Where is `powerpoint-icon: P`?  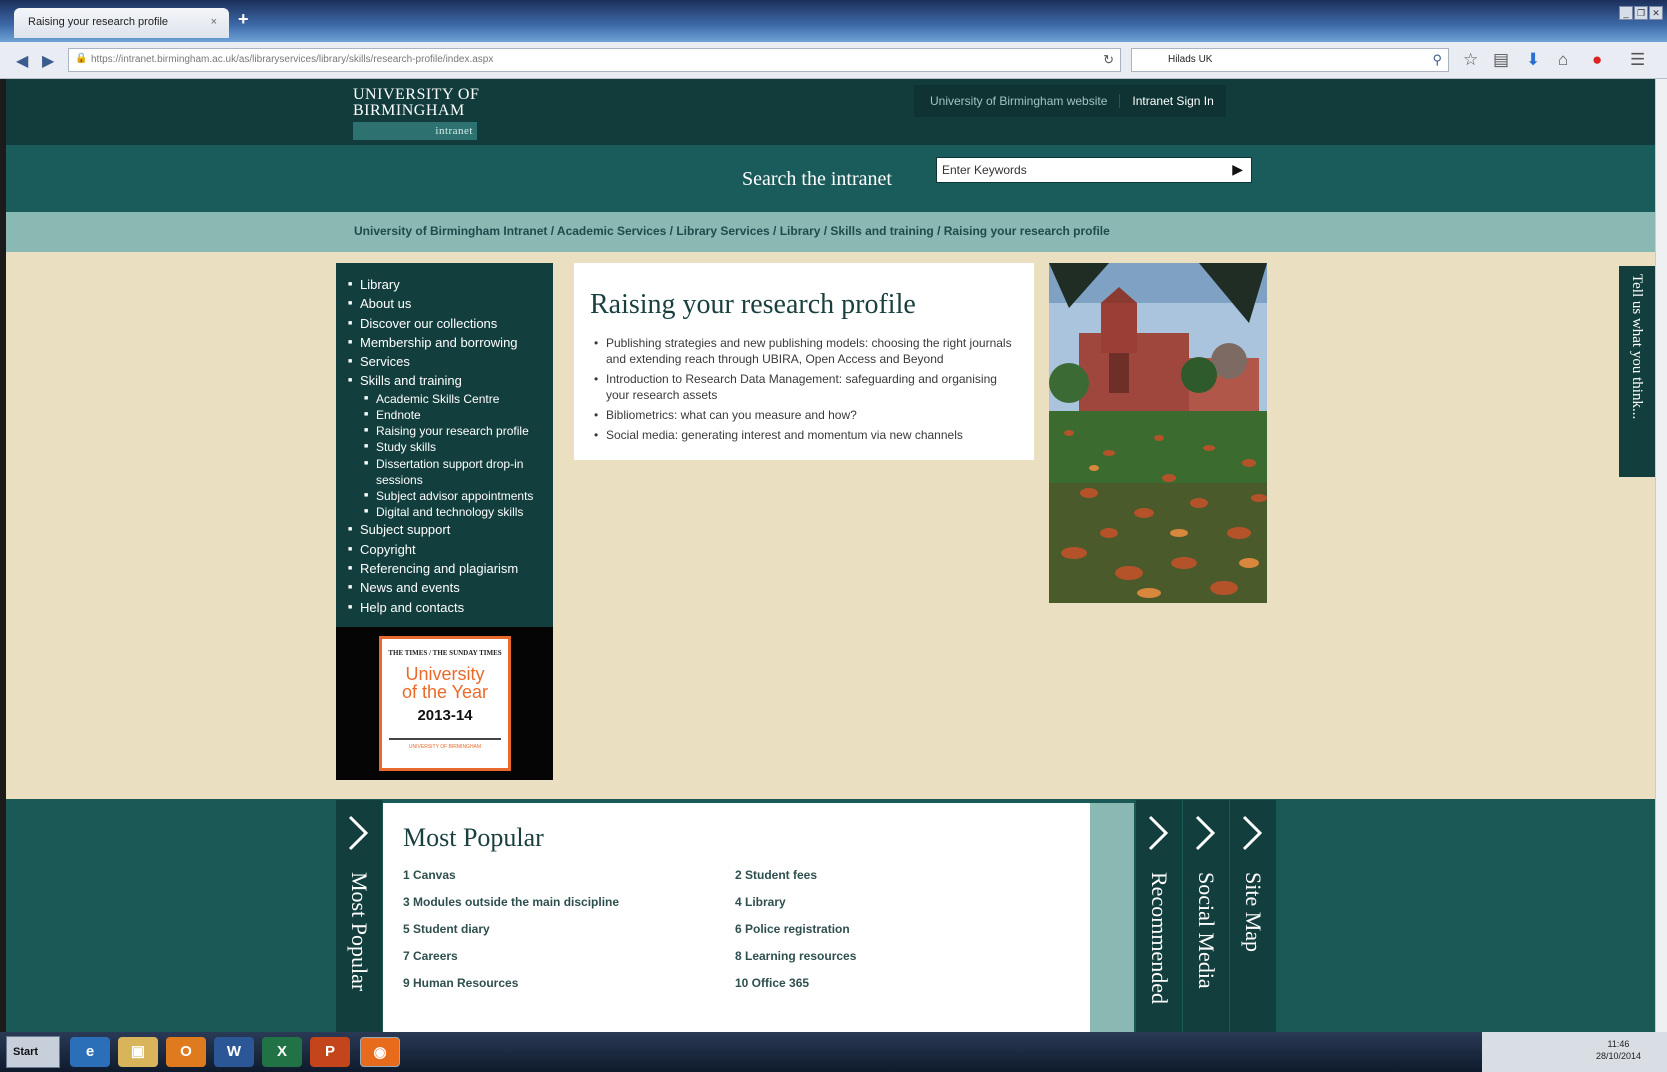
powerpoint-icon: P is located at coordinates (330, 1052).